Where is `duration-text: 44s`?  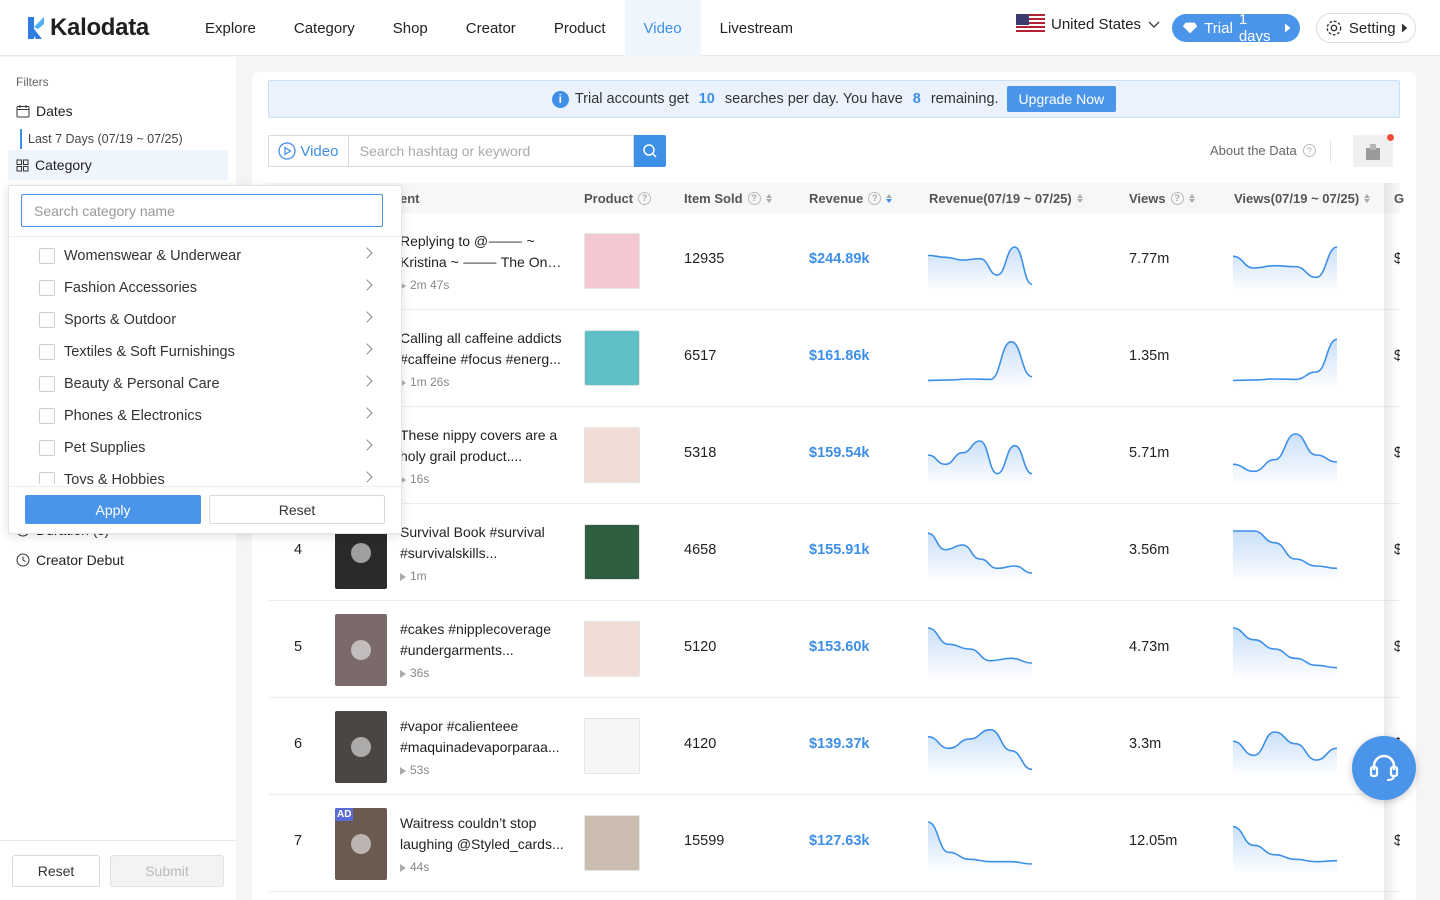 duration-text: 44s is located at coordinates (420, 867).